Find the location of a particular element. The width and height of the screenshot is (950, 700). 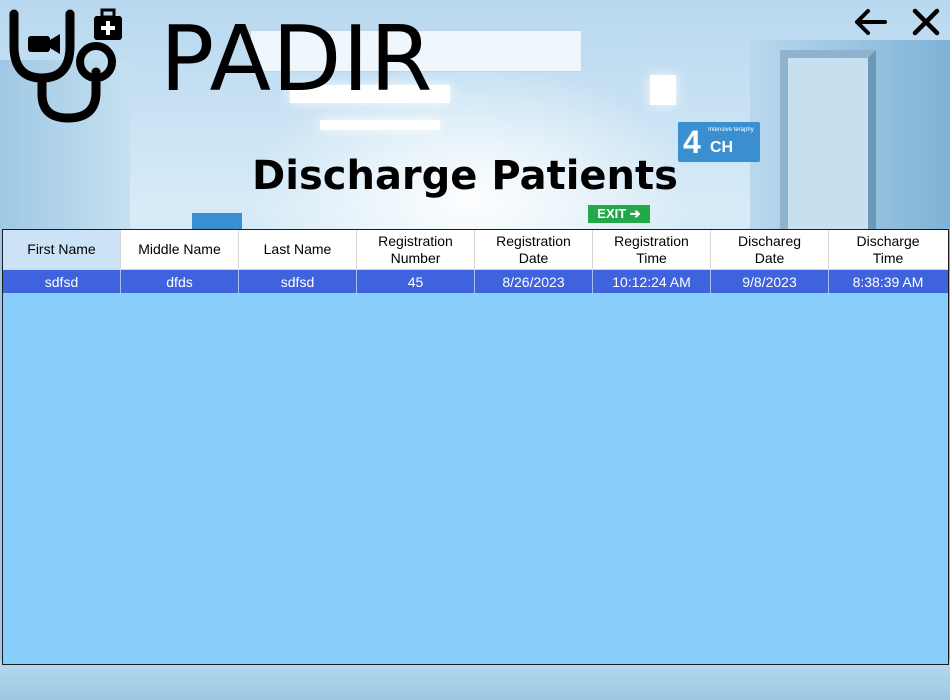

close-button is located at coordinates (926, 22).